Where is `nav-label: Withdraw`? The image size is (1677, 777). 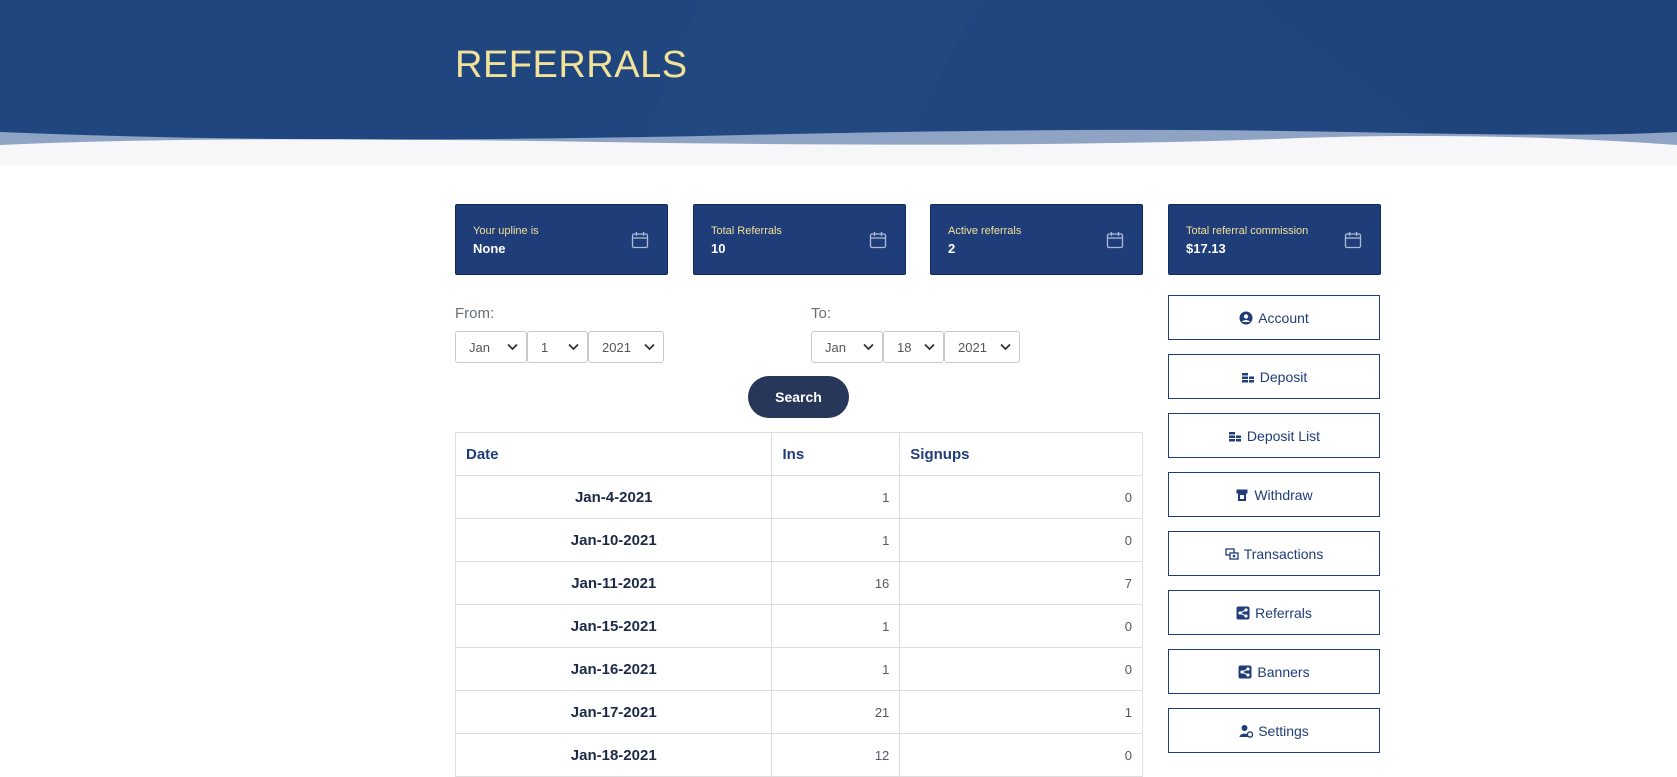 nav-label: Withdraw is located at coordinates (1283, 494).